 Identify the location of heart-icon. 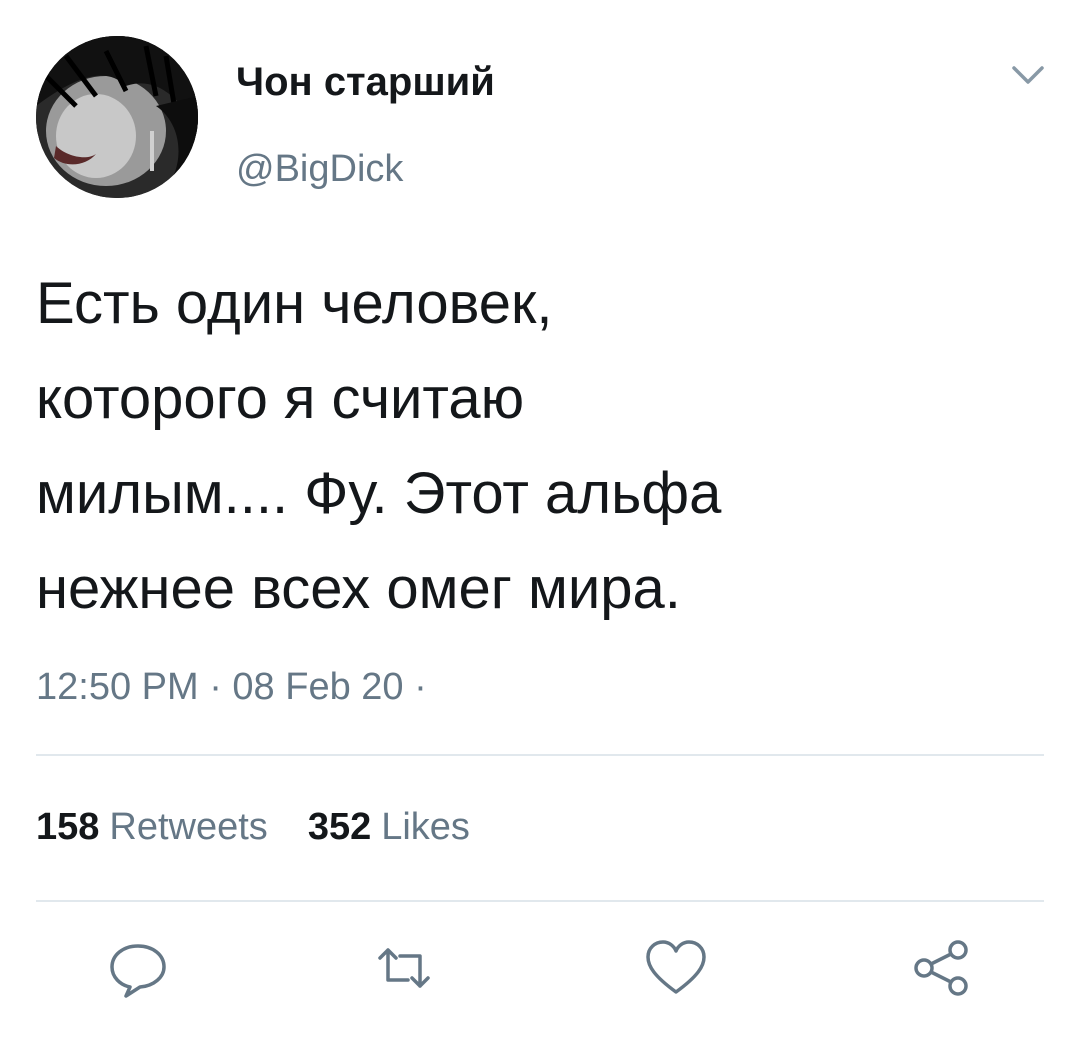
(676, 967).